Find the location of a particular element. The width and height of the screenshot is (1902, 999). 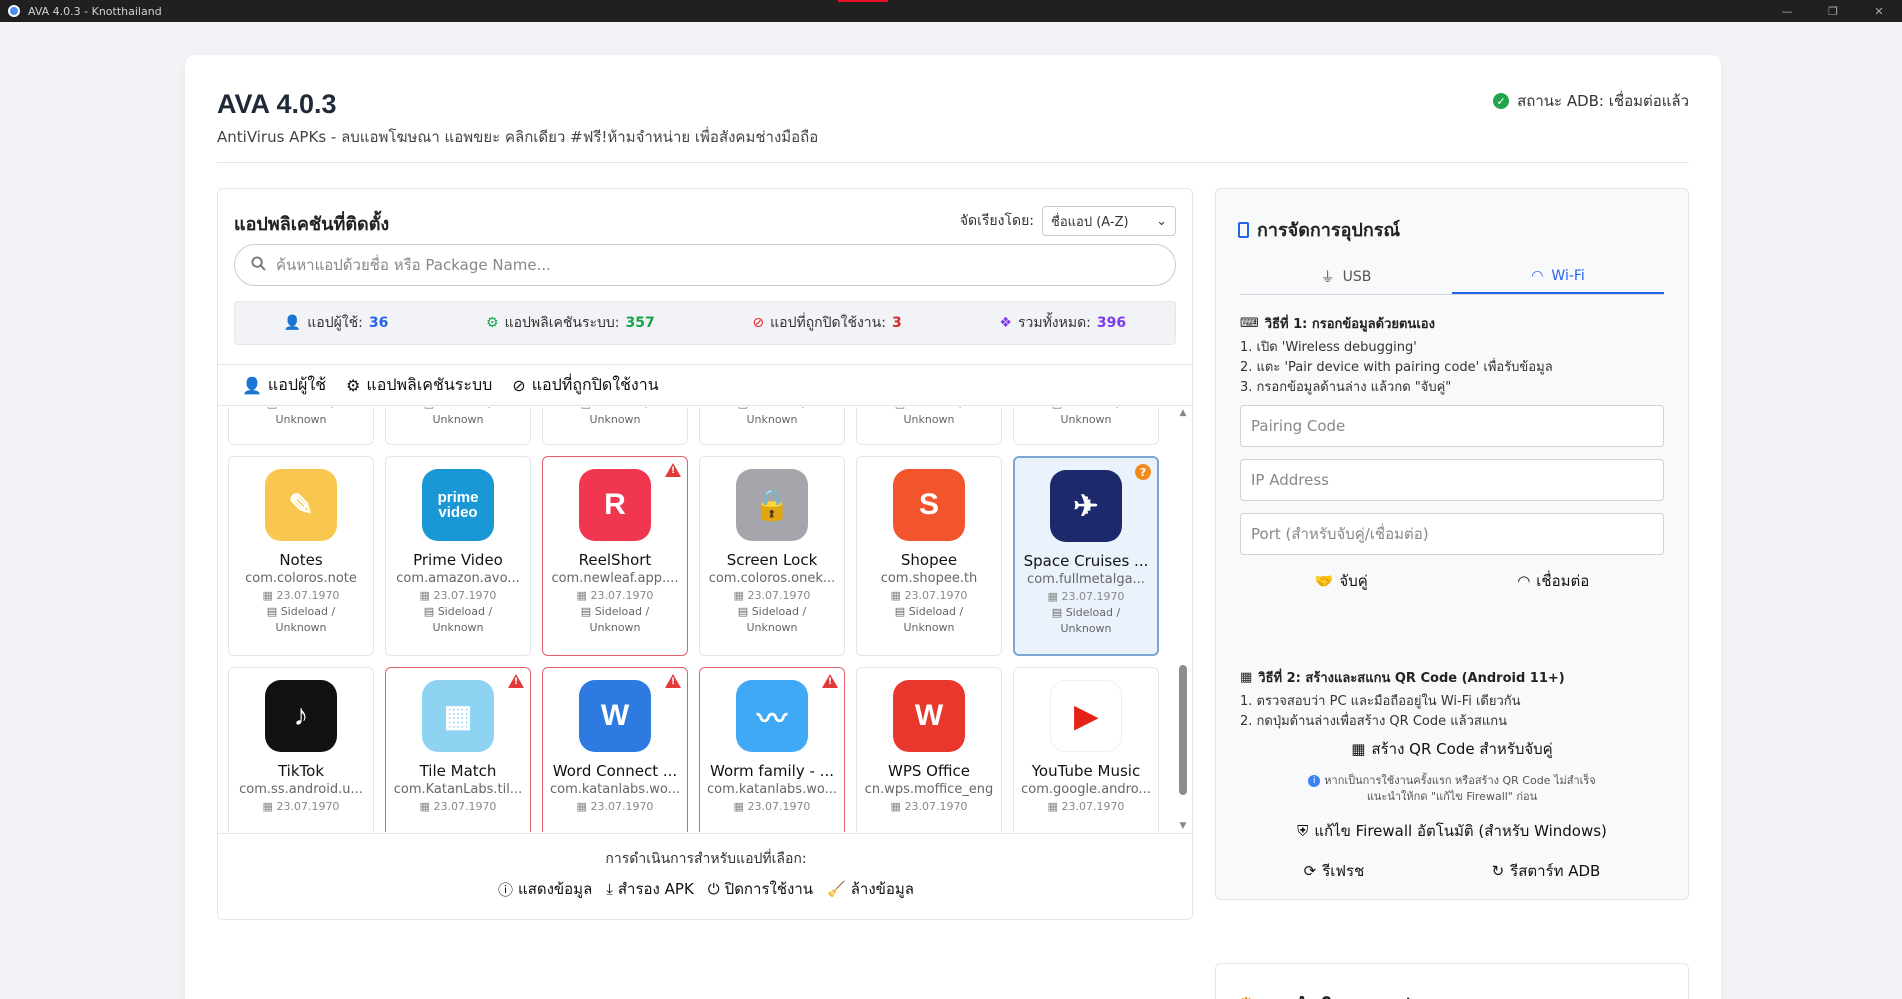

button-label: แสดงข้อมูล is located at coordinates (555, 889).